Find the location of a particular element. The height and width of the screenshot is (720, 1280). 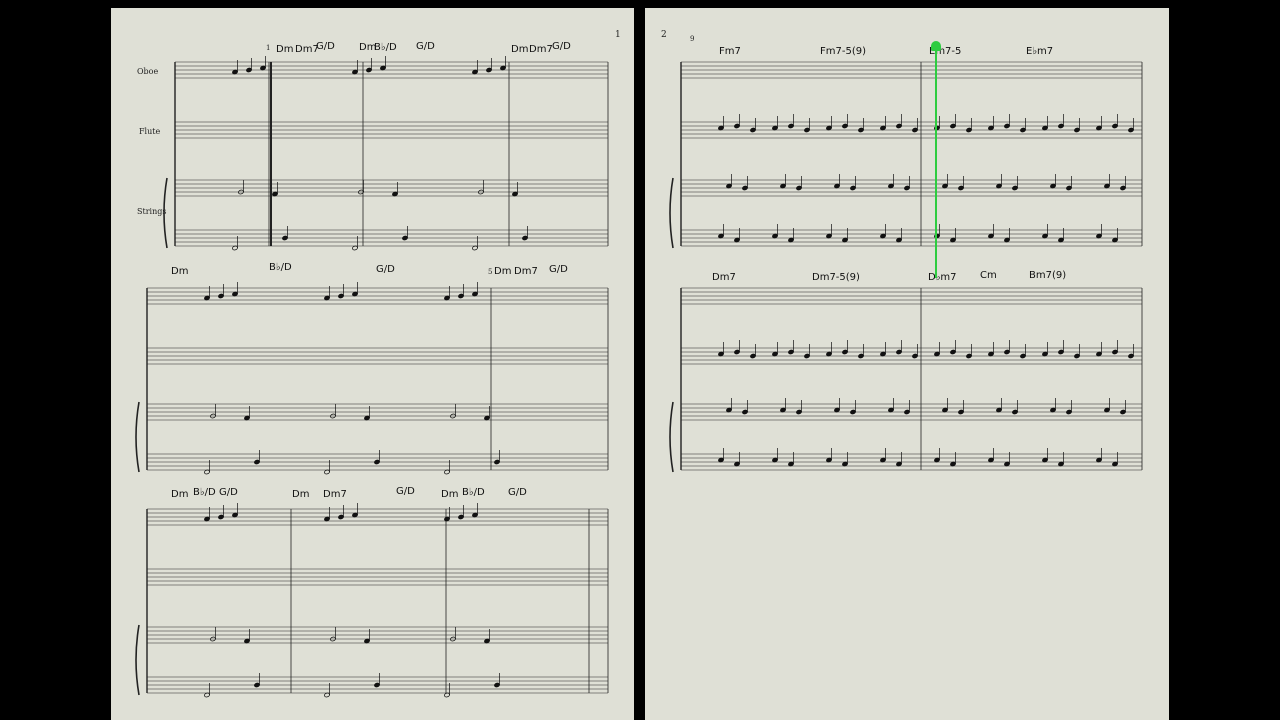

playback-cursor-handle is located at coordinates (936, 46).